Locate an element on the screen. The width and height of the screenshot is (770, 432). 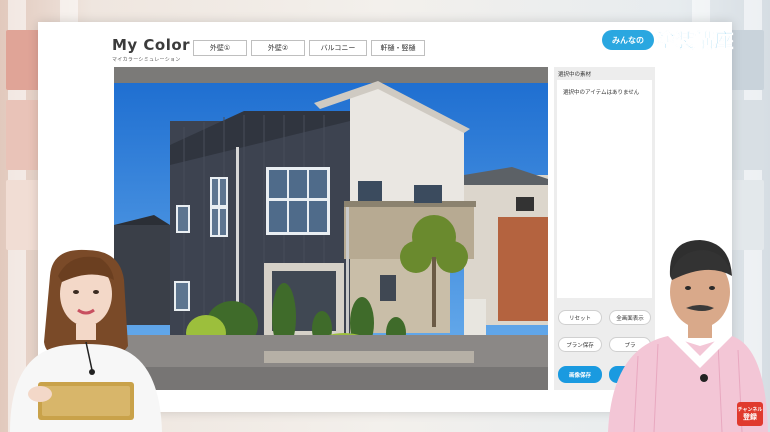
subscribe-badge: チャンネル 登録 is located at coordinates (750, 414).